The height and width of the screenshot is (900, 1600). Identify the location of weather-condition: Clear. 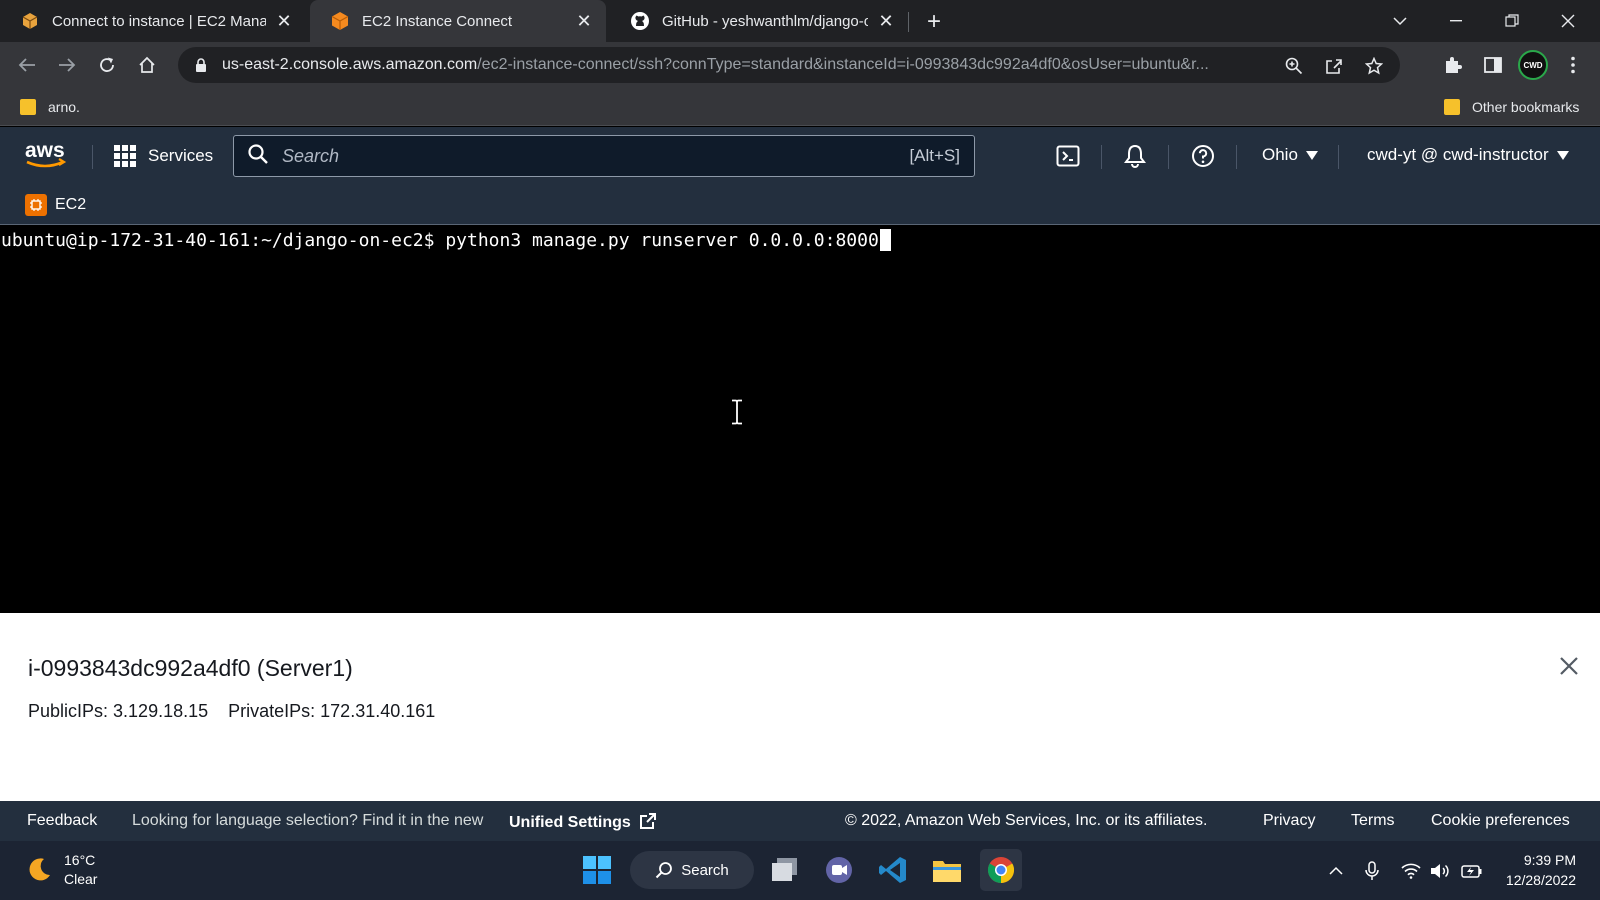
(81, 879).